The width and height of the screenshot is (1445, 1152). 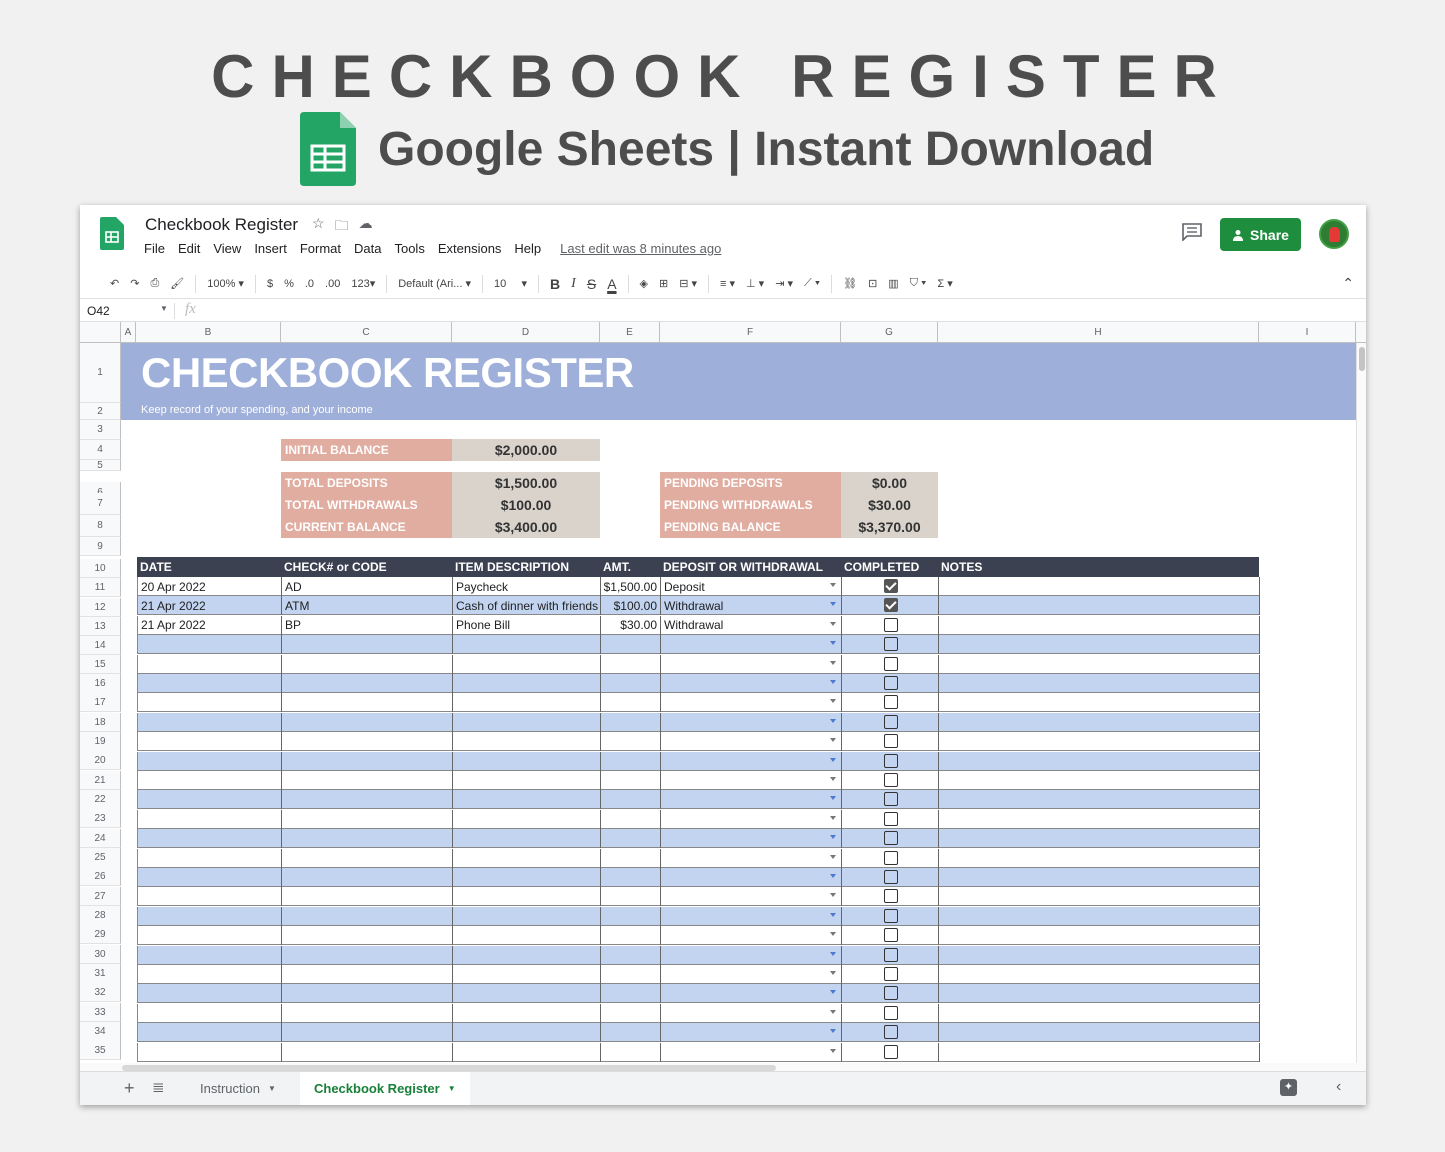 What do you see at coordinates (227, 248) in the screenshot?
I see `menu-view: View` at bounding box center [227, 248].